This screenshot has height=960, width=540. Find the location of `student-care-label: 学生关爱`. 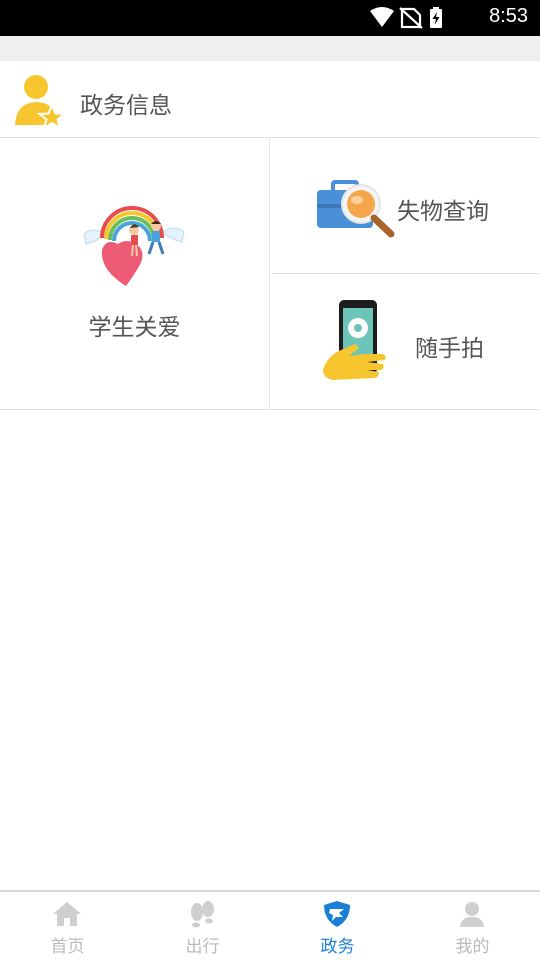

student-care-label: 学生关爱 is located at coordinates (134, 328).